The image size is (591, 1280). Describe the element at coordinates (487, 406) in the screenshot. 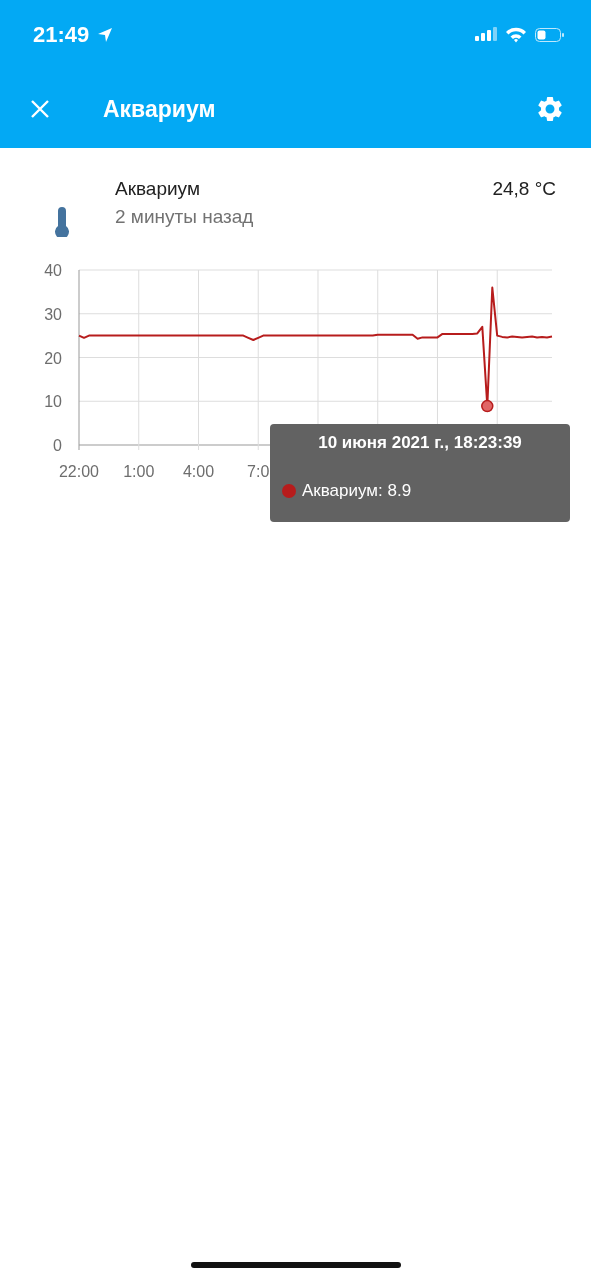

I see `data-point` at that location.